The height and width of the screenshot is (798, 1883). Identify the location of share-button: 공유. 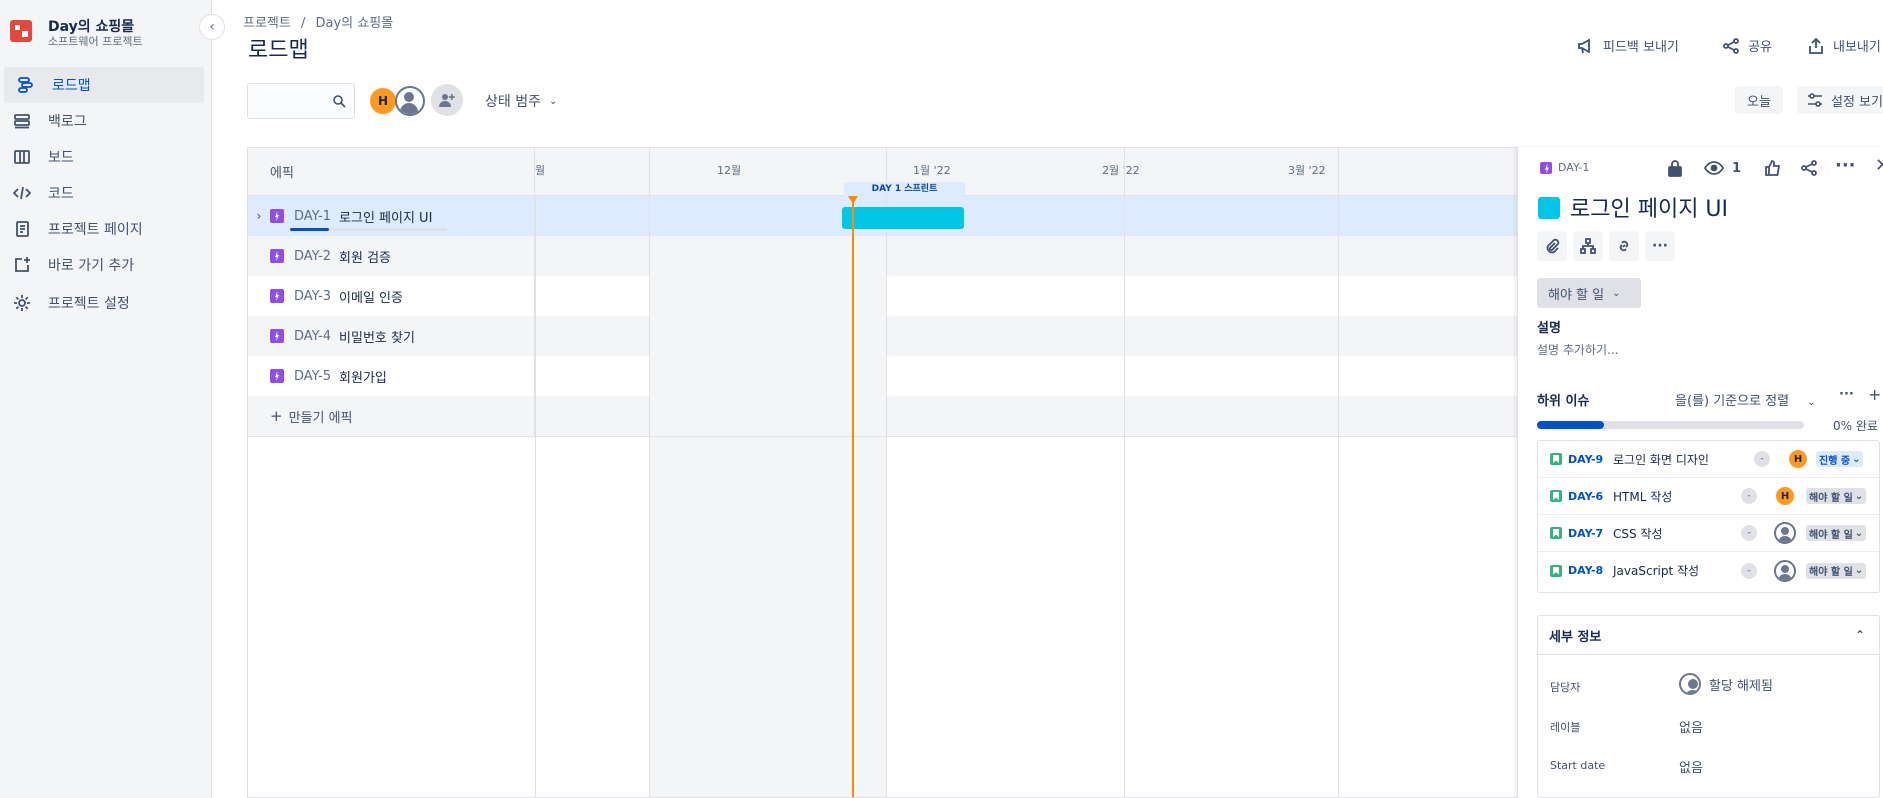
(1747, 45).